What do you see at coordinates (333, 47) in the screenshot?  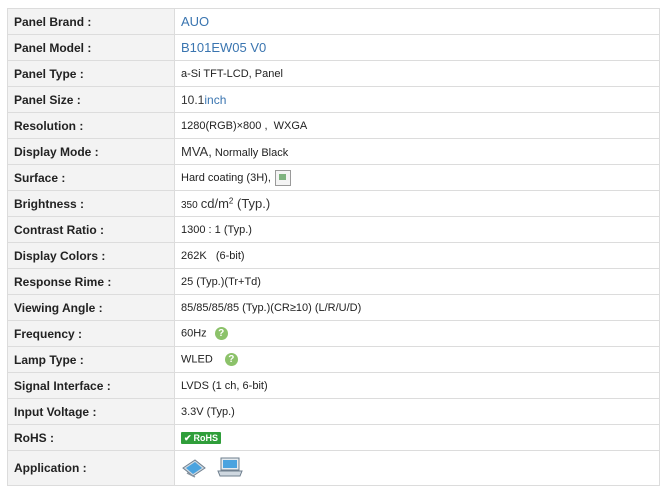 I see `table-row: Panel Model : B101EW05 V0` at bounding box center [333, 47].